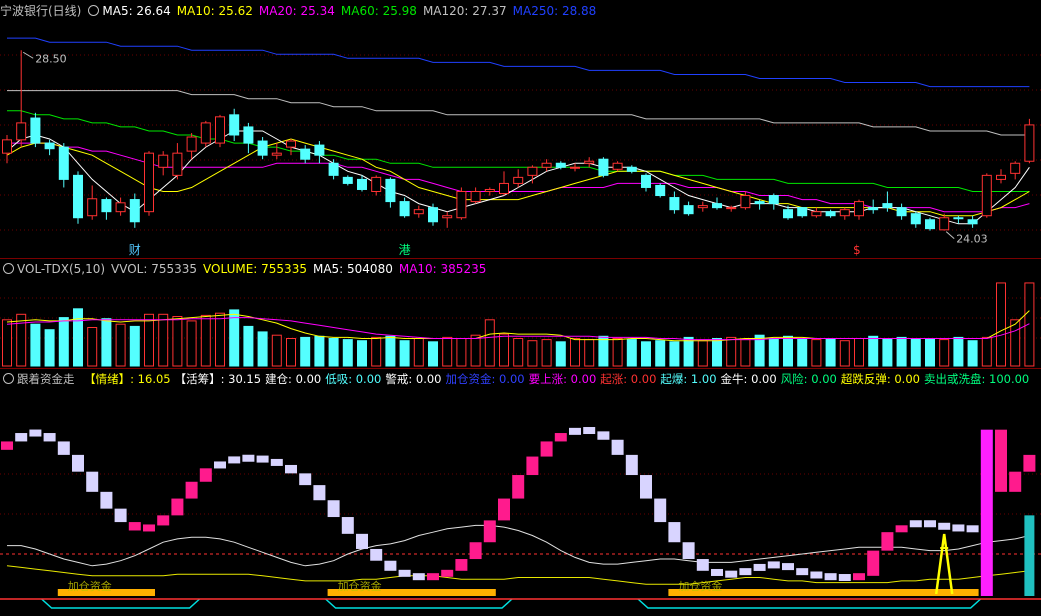  What do you see at coordinates (944, 564) in the screenshot?
I see `spike-signal` at bounding box center [944, 564].